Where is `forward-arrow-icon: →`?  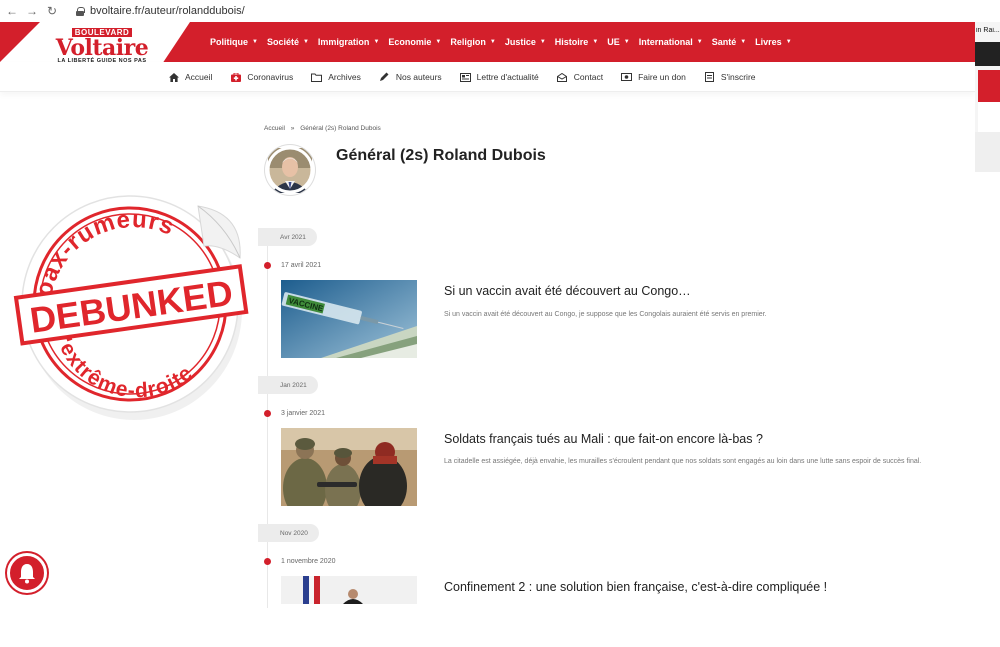
forward-arrow-icon: → is located at coordinates (32, 11).